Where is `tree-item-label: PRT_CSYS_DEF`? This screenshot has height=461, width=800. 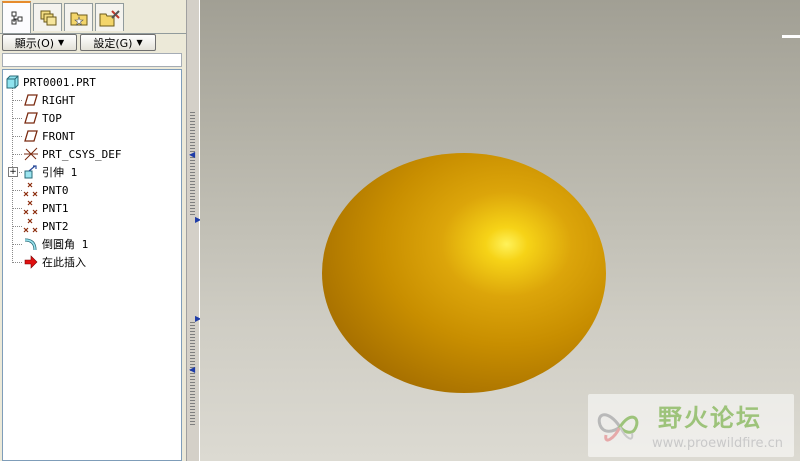
tree-item-label: PRT_CSYS_DEF is located at coordinates (82, 154).